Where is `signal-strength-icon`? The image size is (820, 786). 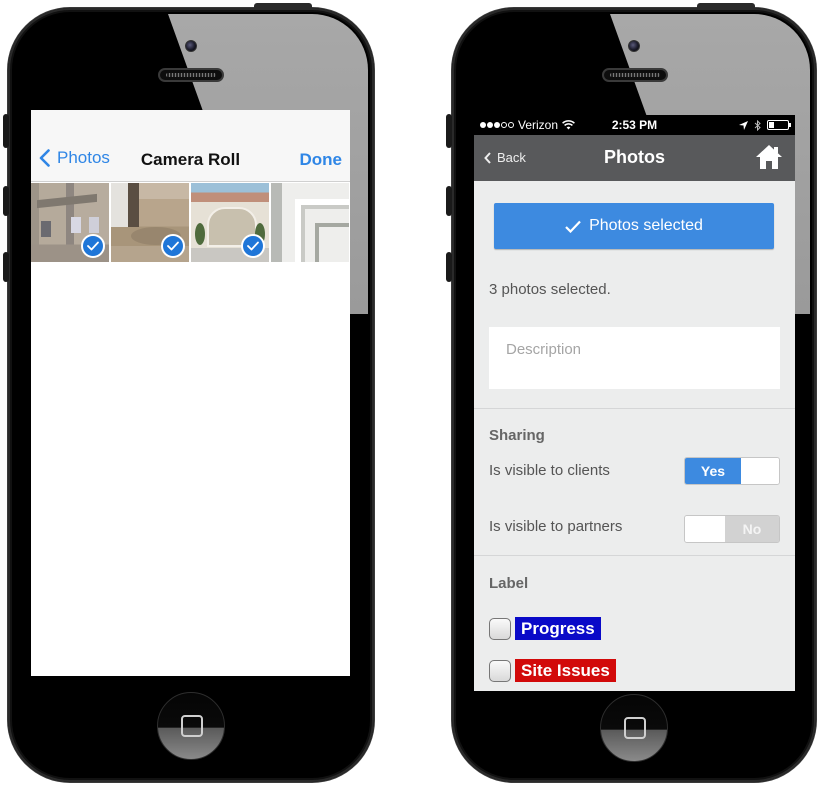
signal-strength-icon is located at coordinates (497, 125).